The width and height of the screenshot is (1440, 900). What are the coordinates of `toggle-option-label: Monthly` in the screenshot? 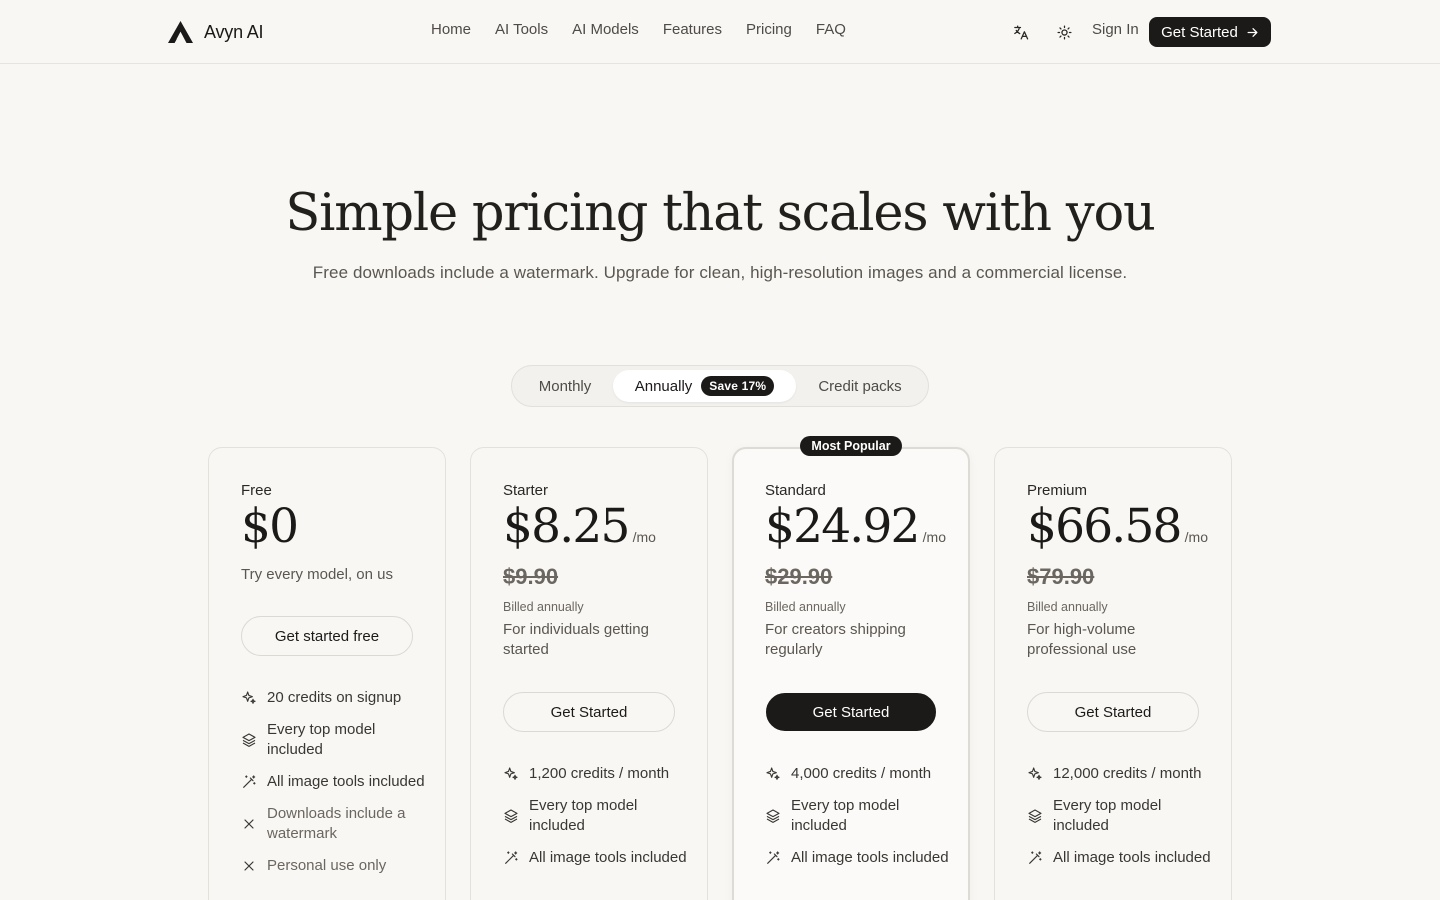 It's located at (565, 386).